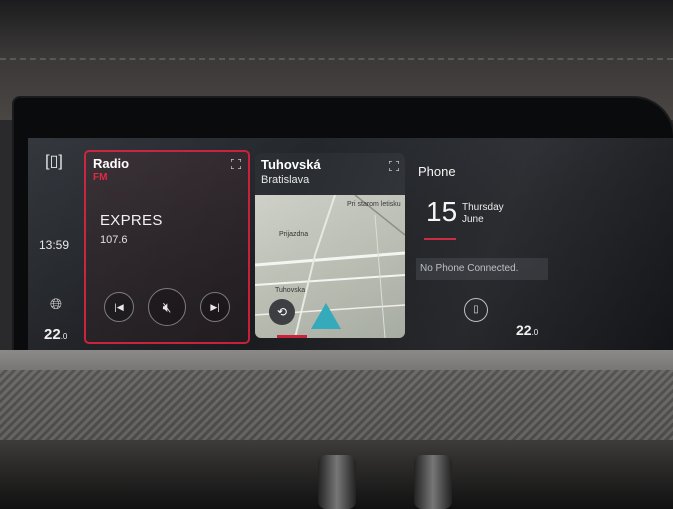 This screenshot has width=673, height=509. I want to click on temperature-left: 22.0, so click(55, 334).